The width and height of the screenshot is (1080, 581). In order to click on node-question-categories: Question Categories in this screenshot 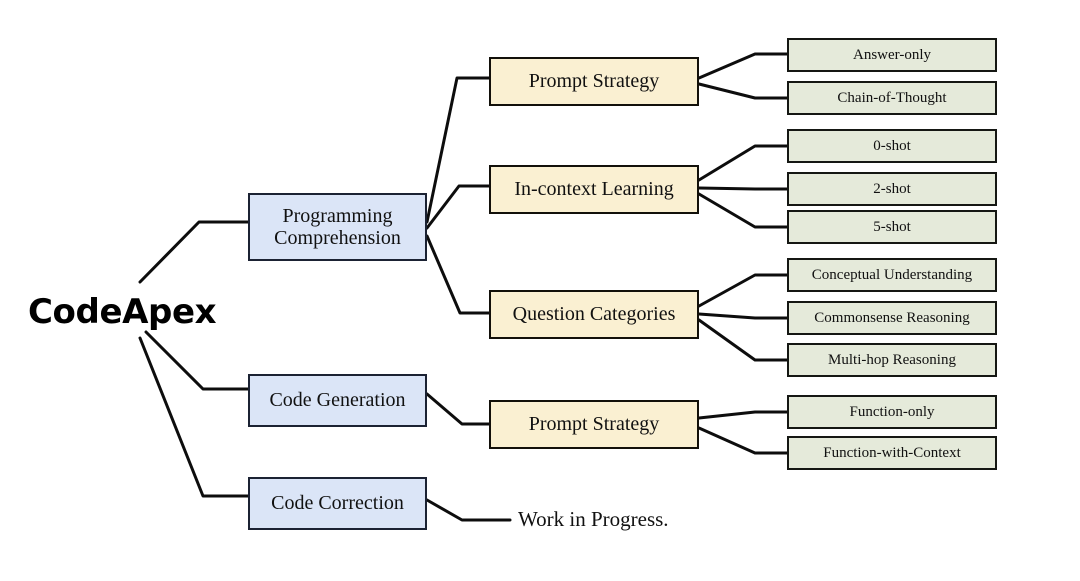, I will do `click(594, 314)`.